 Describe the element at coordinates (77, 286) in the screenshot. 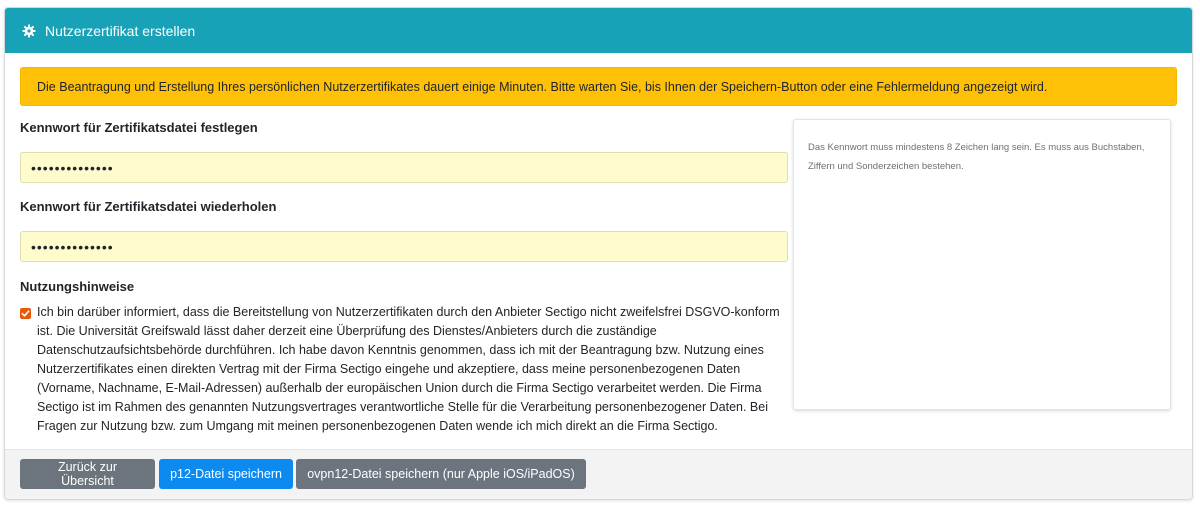

I see `usage-heading: Nutzungshinweise` at that location.